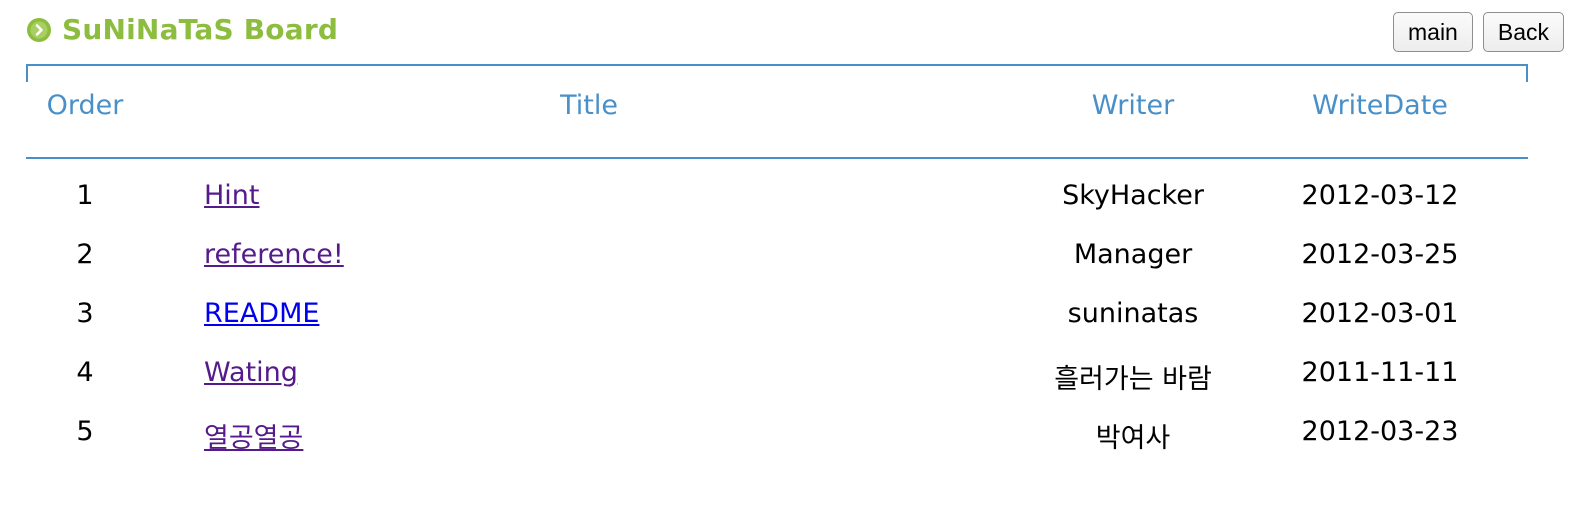 Image resolution: width=1586 pixels, height=510 pixels. I want to click on column-header-title: Title, so click(589, 105).